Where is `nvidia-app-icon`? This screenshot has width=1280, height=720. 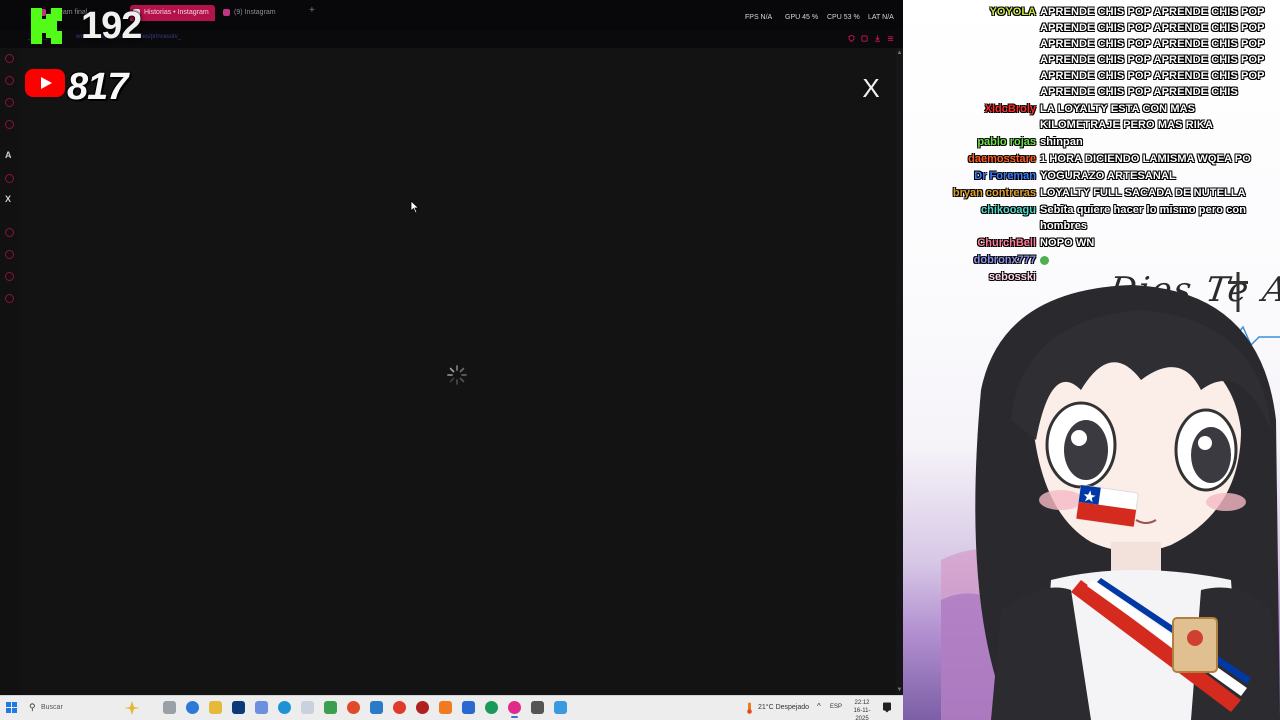
nvidia-app-icon is located at coordinates (491, 707).